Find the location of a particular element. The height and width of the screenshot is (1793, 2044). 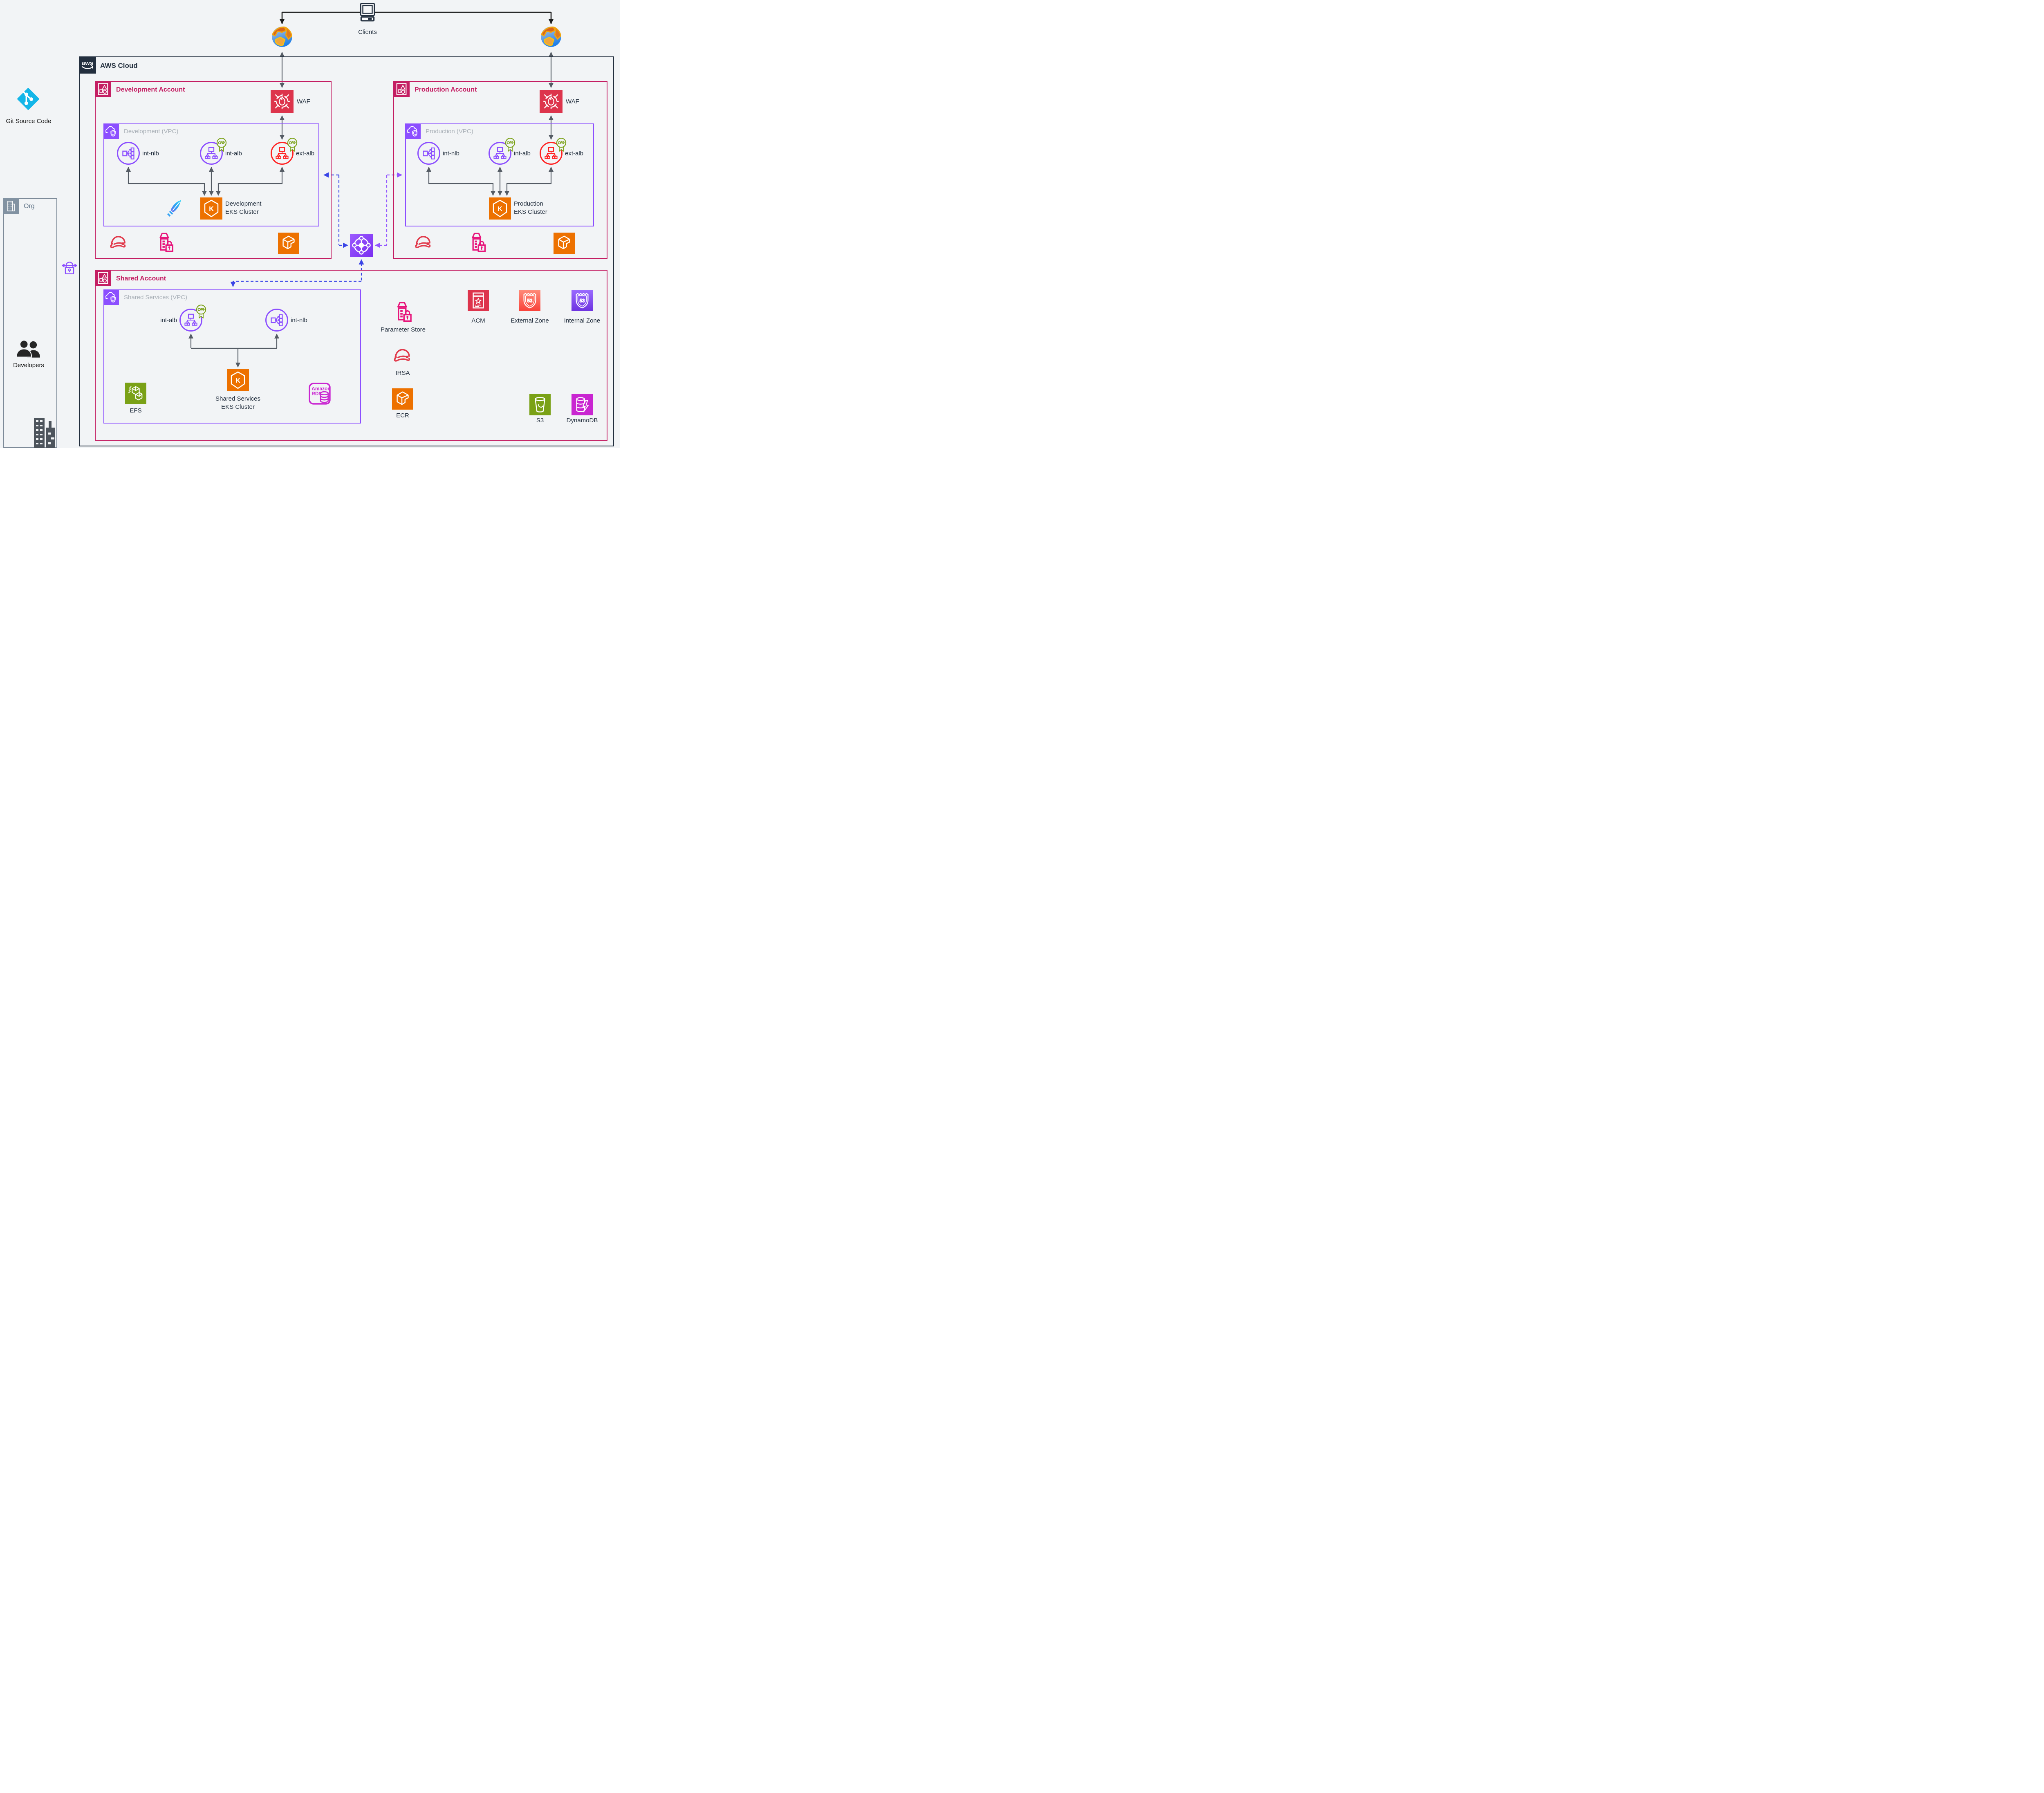

acm-icon is located at coordinates (478, 300).